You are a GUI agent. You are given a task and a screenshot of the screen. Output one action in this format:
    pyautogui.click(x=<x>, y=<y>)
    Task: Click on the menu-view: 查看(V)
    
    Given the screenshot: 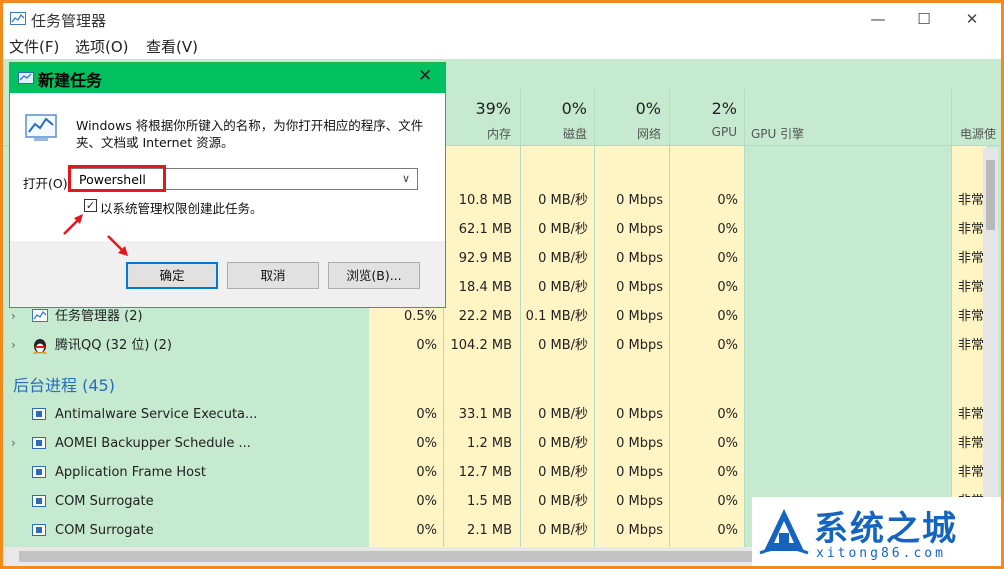 What is the action you would take?
    pyautogui.click(x=172, y=46)
    